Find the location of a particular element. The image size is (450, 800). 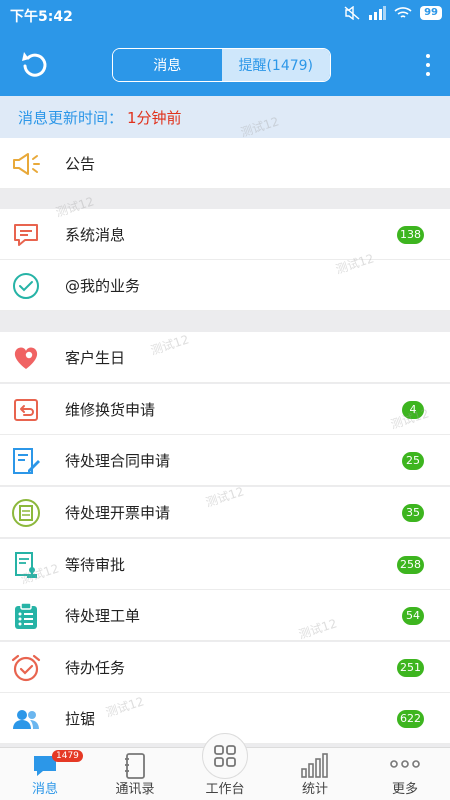

contract-edit-icon is located at coordinates (26, 461).